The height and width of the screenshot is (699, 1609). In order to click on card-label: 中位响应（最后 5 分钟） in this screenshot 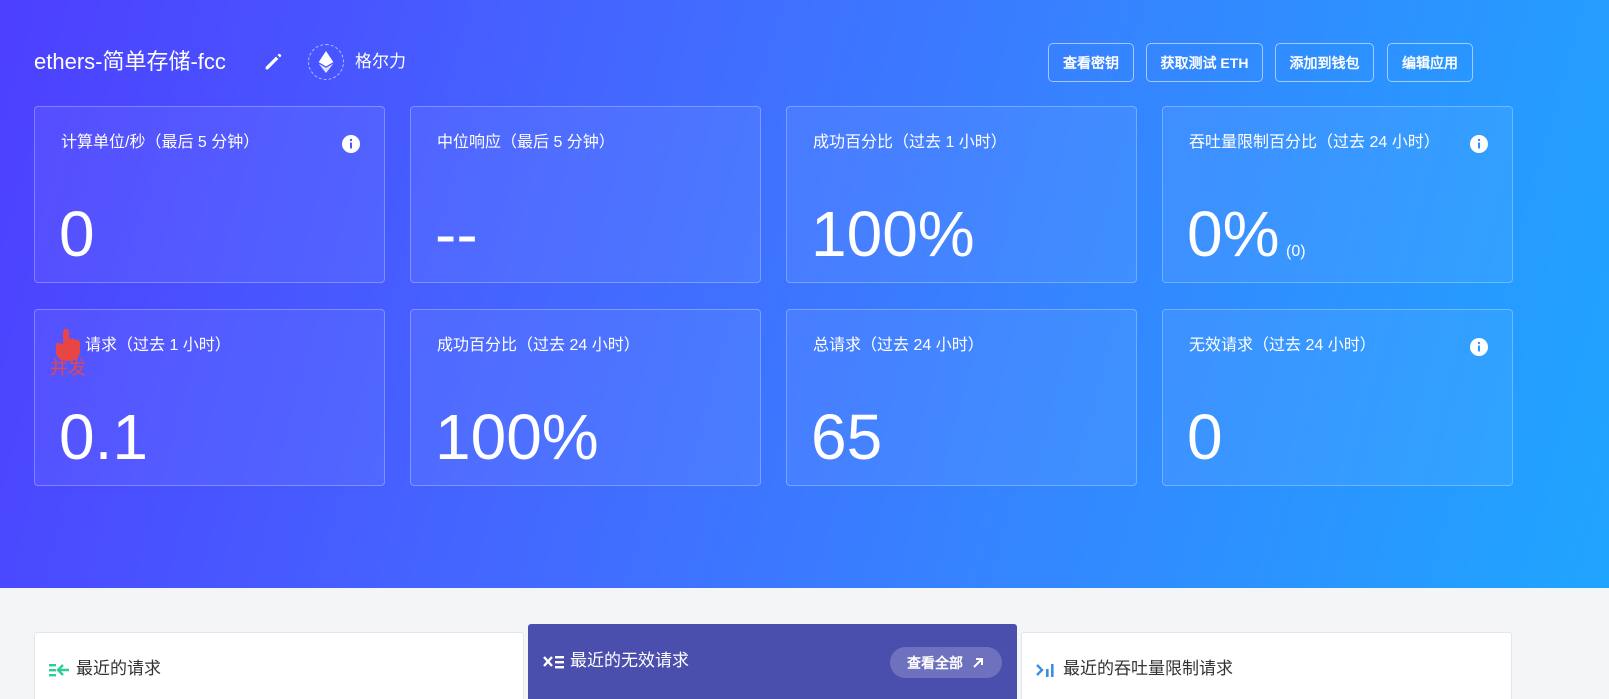, I will do `click(526, 142)`.